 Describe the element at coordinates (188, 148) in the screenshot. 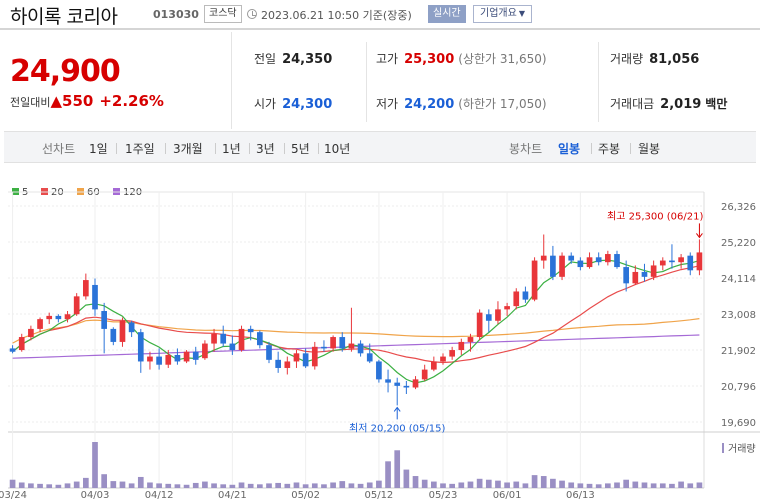

I see `period-3m: 3개월` at that location.